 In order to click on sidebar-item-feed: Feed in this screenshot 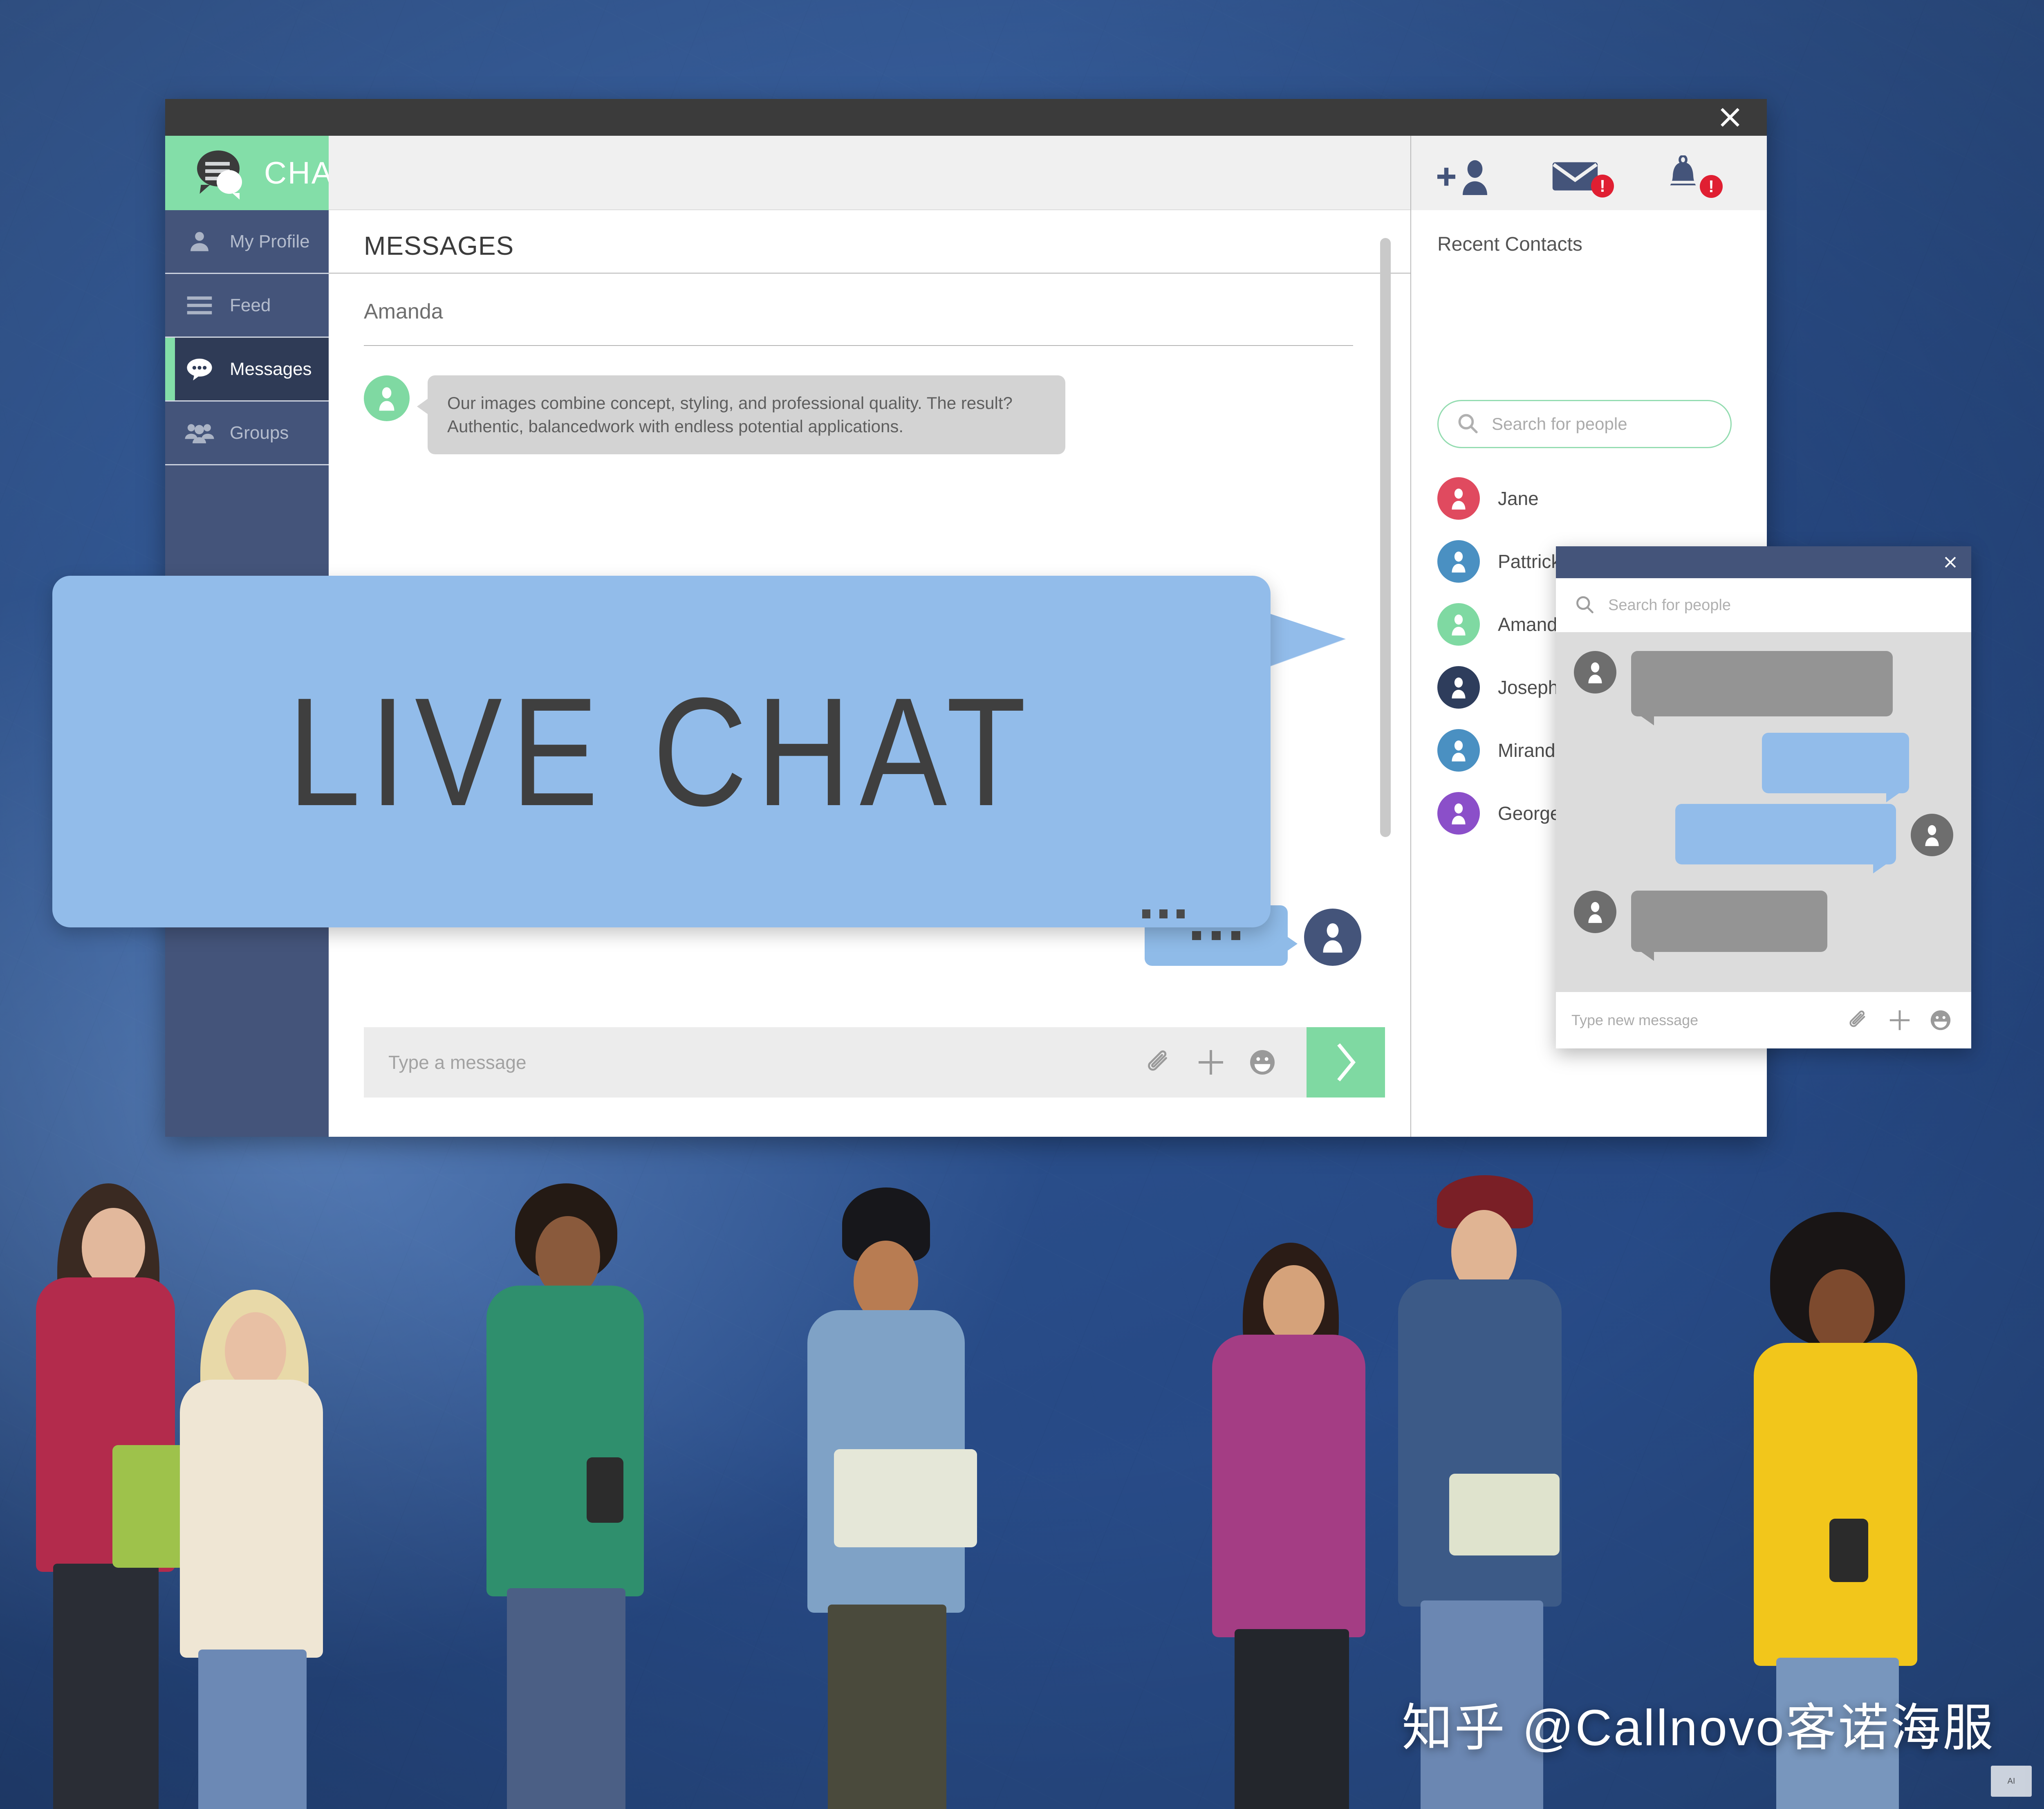, I will do `click(247, 306)`.